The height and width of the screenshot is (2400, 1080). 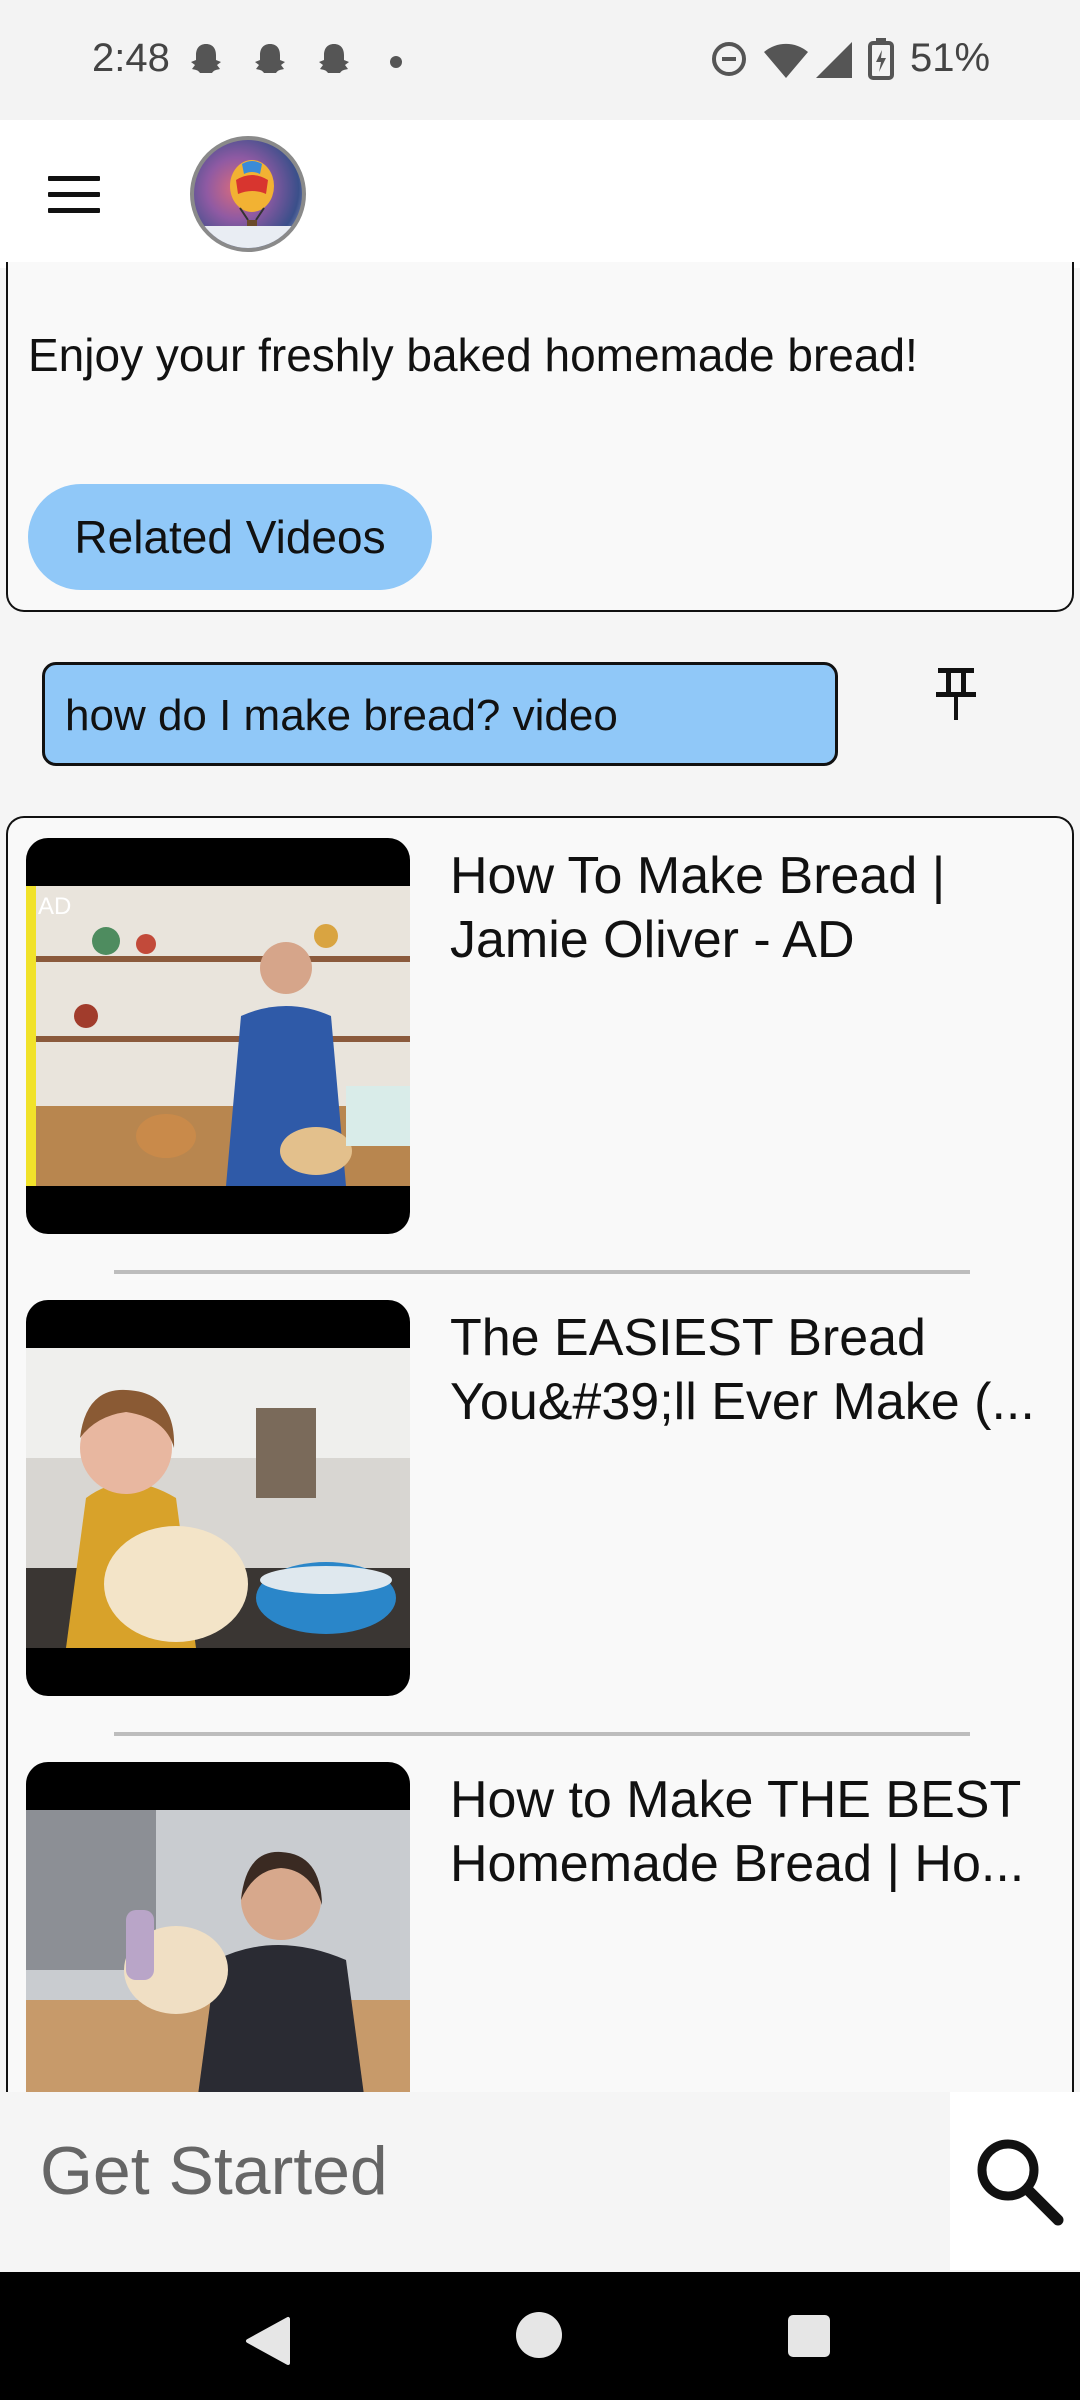 I want to click on do-not-disturb-icon, so click(x=729, y=59).